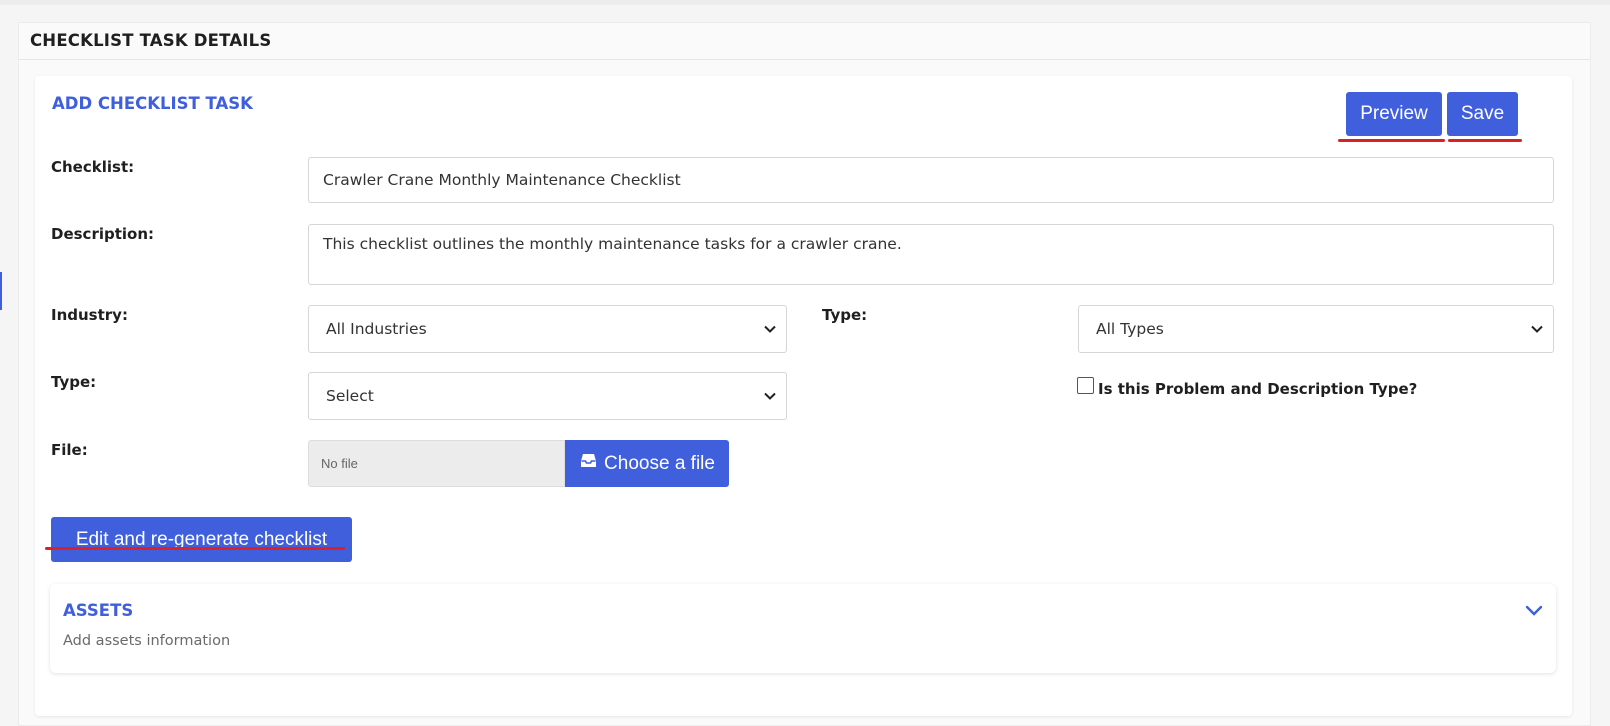 This screenshot has height=726, width=1610. I want to click on assets-title: ASSETS, so click(98, 610).